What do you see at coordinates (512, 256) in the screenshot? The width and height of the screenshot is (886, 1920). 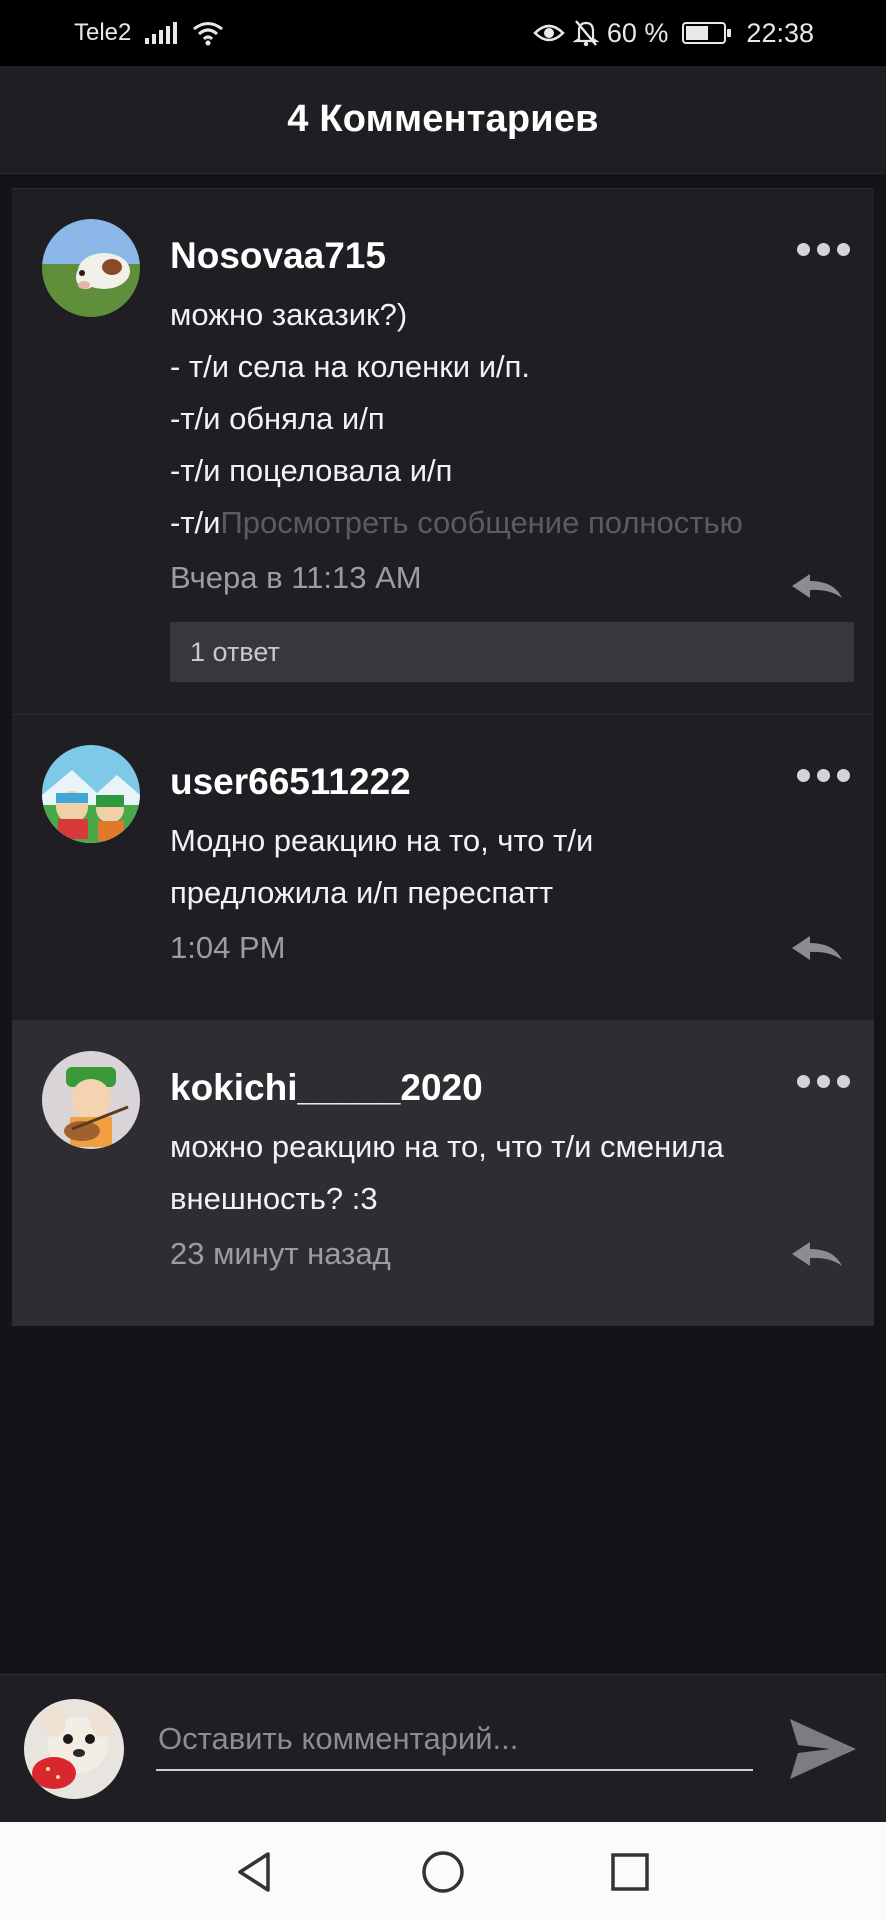 I see `comment-username: Nosovaa715` at bounding box center [512, 256].